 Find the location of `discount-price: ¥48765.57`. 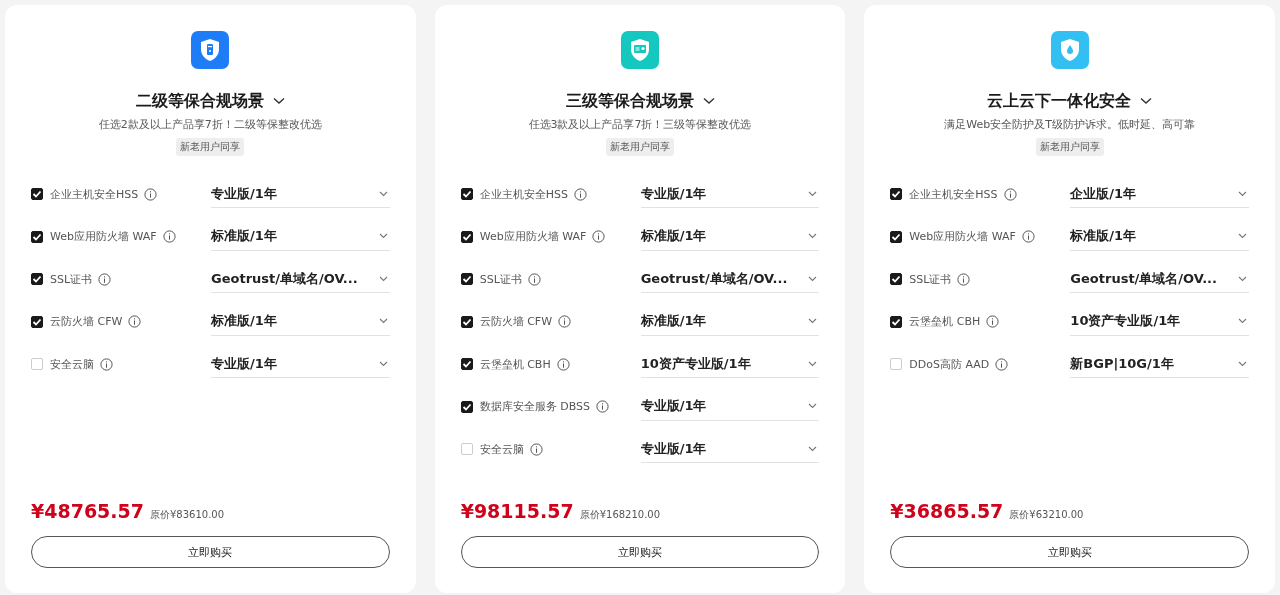

discount-price: ¥48765.57 is located at coordinates (87, 511).